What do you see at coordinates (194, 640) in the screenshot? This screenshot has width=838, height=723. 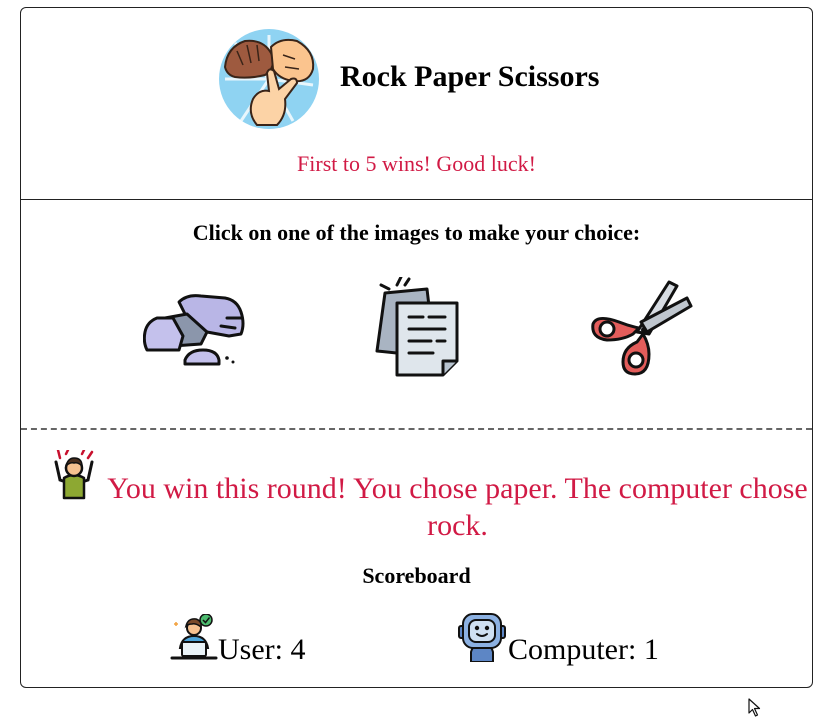 I see `user-laptop-icon` at bounding box center [194, 640].